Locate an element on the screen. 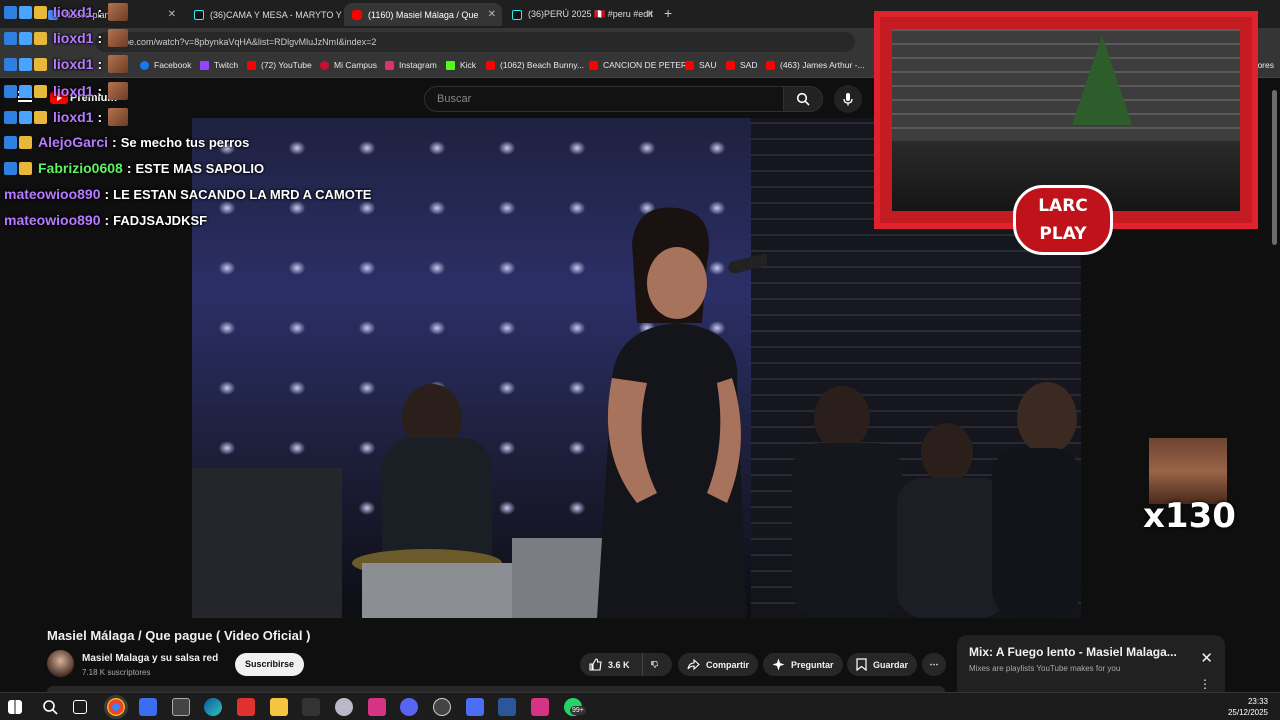  menu-icon is located at coordinates (25, 96).